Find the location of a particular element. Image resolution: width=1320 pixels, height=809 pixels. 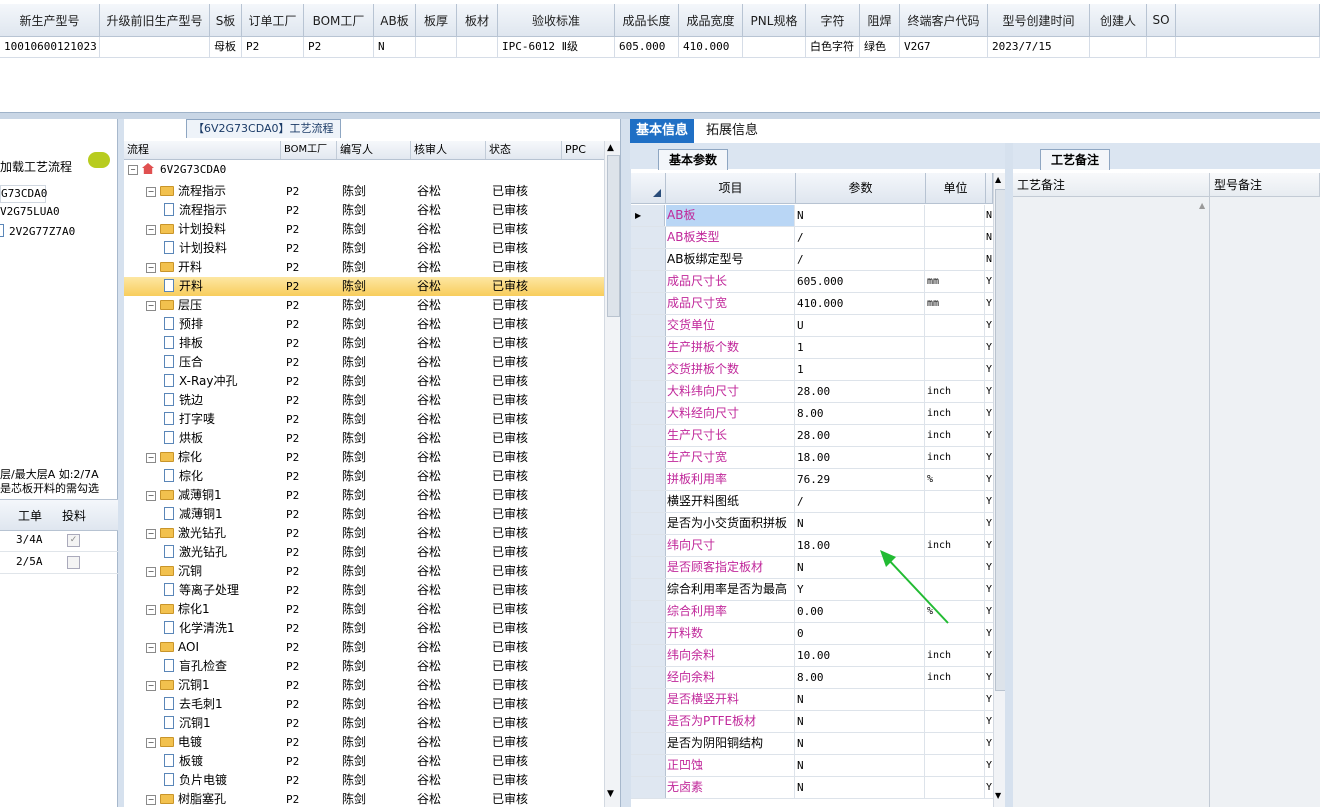

scroll-up-icon: ▲ is located at coordinates (610, 148).